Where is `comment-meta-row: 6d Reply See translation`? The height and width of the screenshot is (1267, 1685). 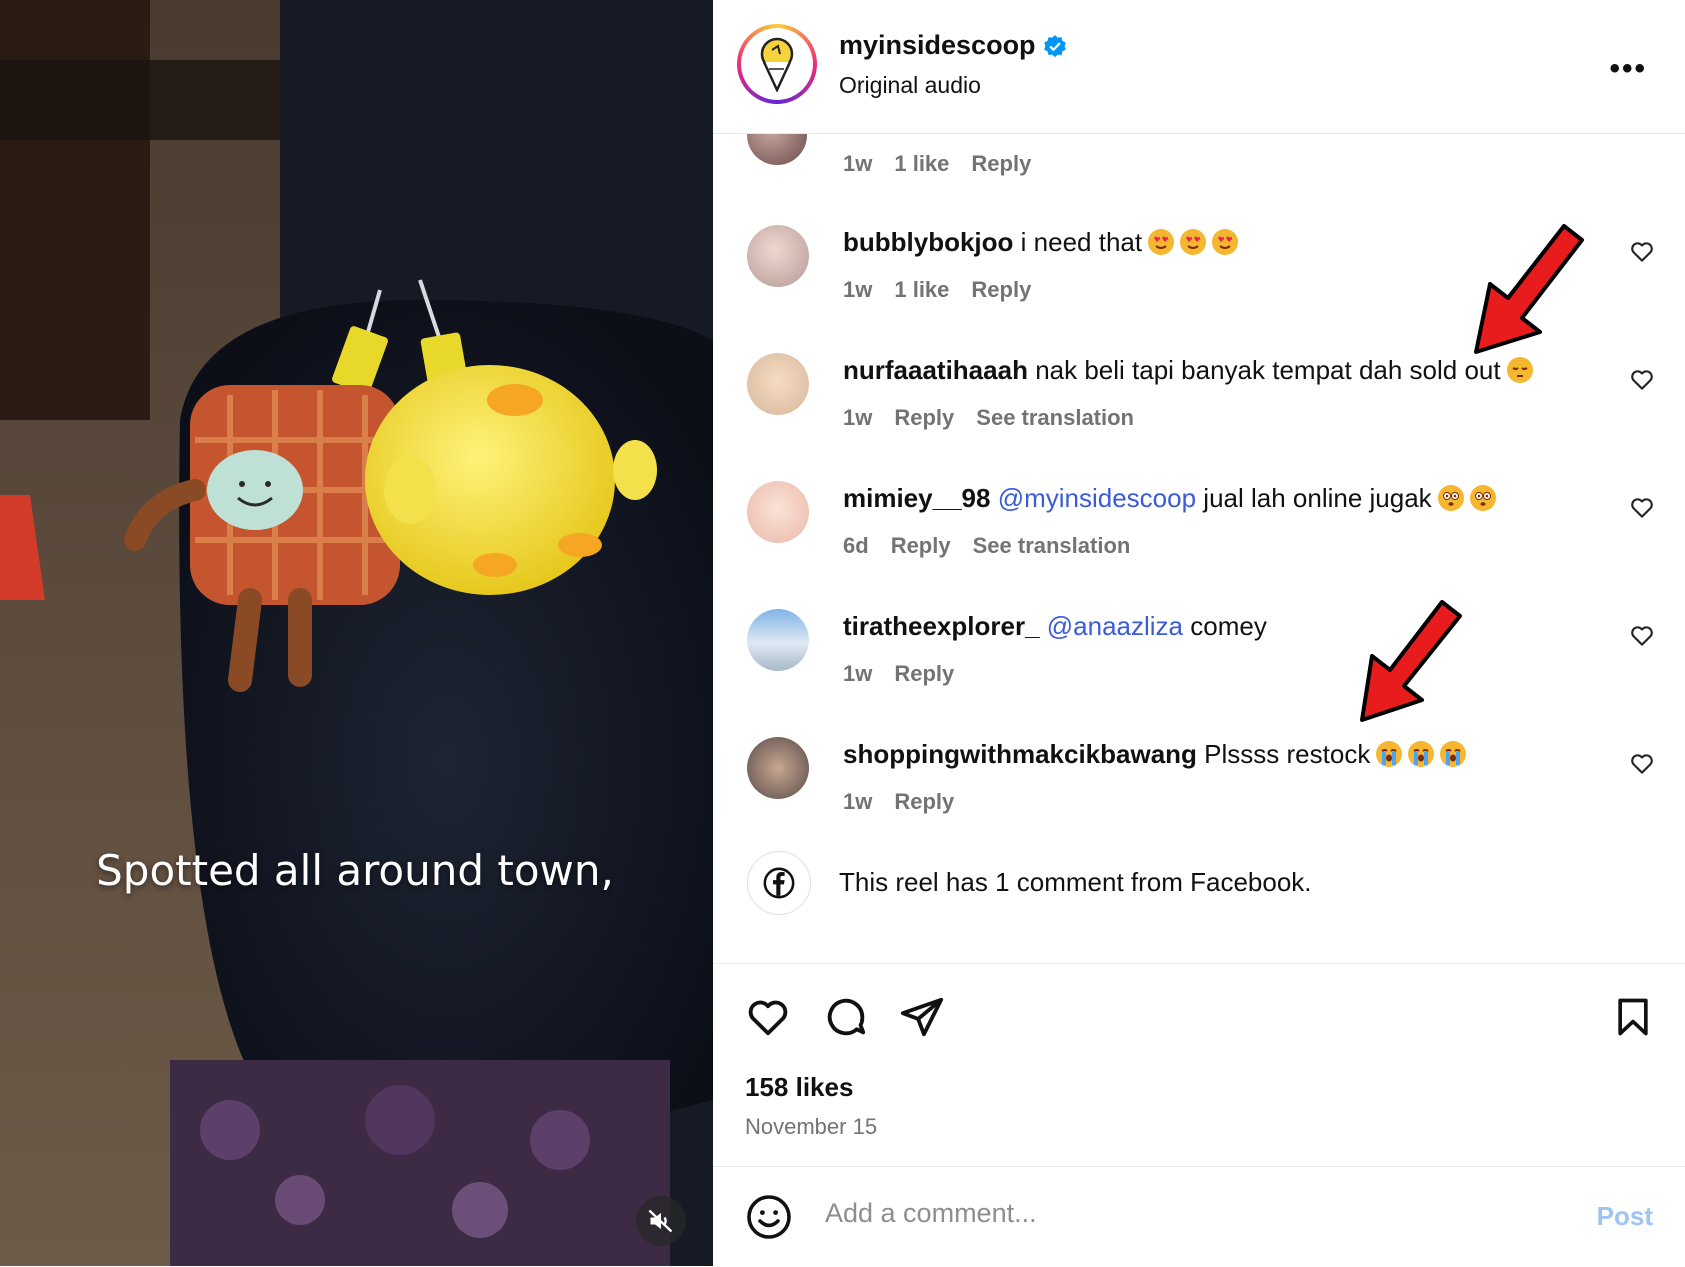 comment-meta-row: 6d Reply See translation is located at coordinates (997, 546).